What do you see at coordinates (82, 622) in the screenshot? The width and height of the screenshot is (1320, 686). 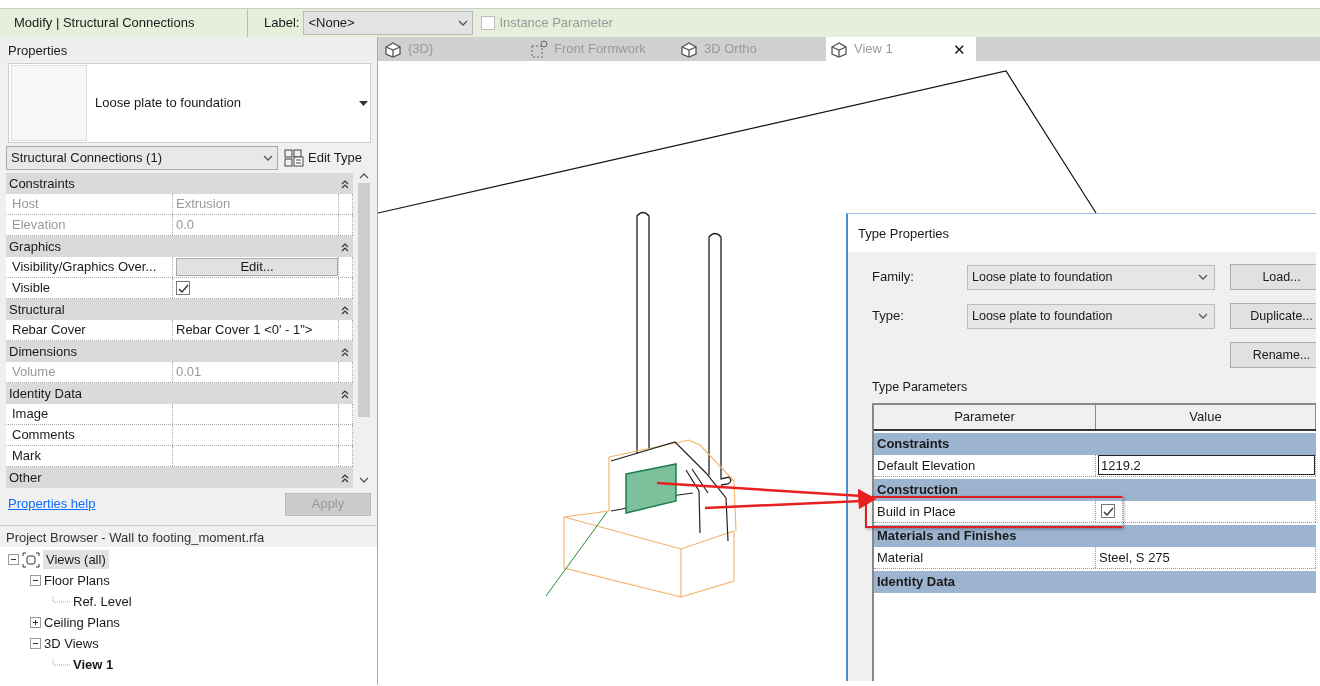 I see `tree-item: Ceiling Plans` at bounding box center [82, 622].